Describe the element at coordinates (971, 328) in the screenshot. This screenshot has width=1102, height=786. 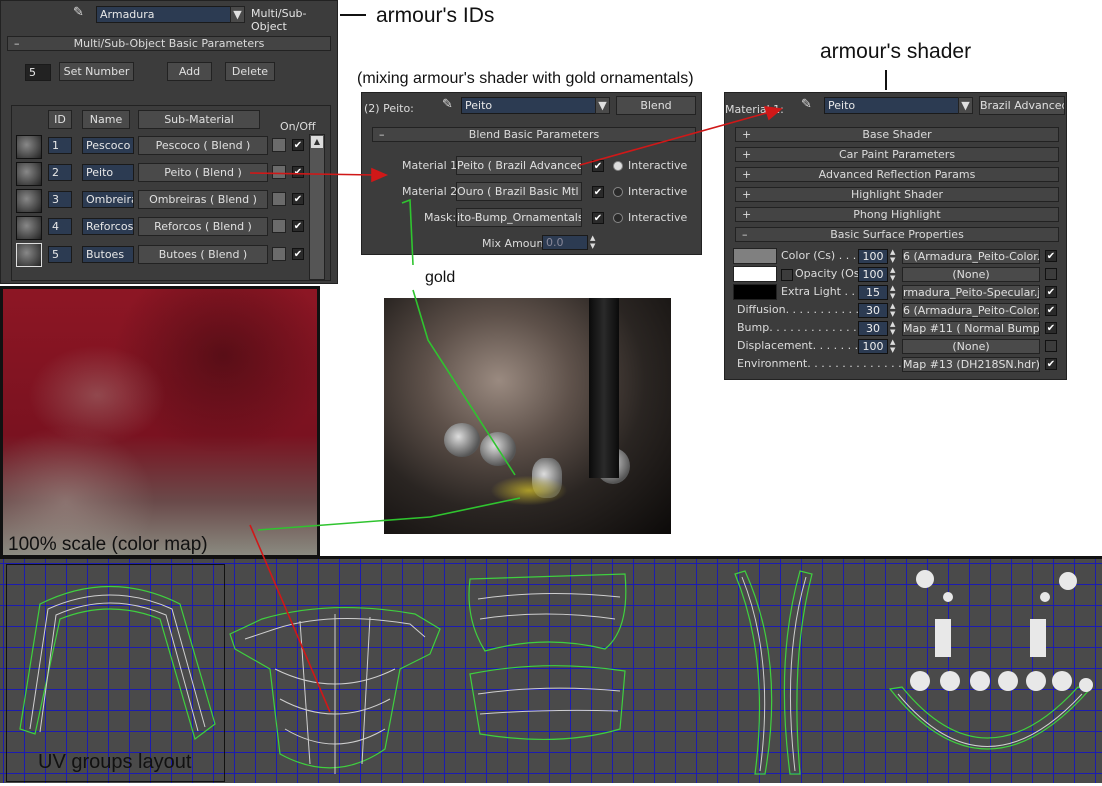
I see `map-button: Map #11 ( Normal Bump )` at that location.